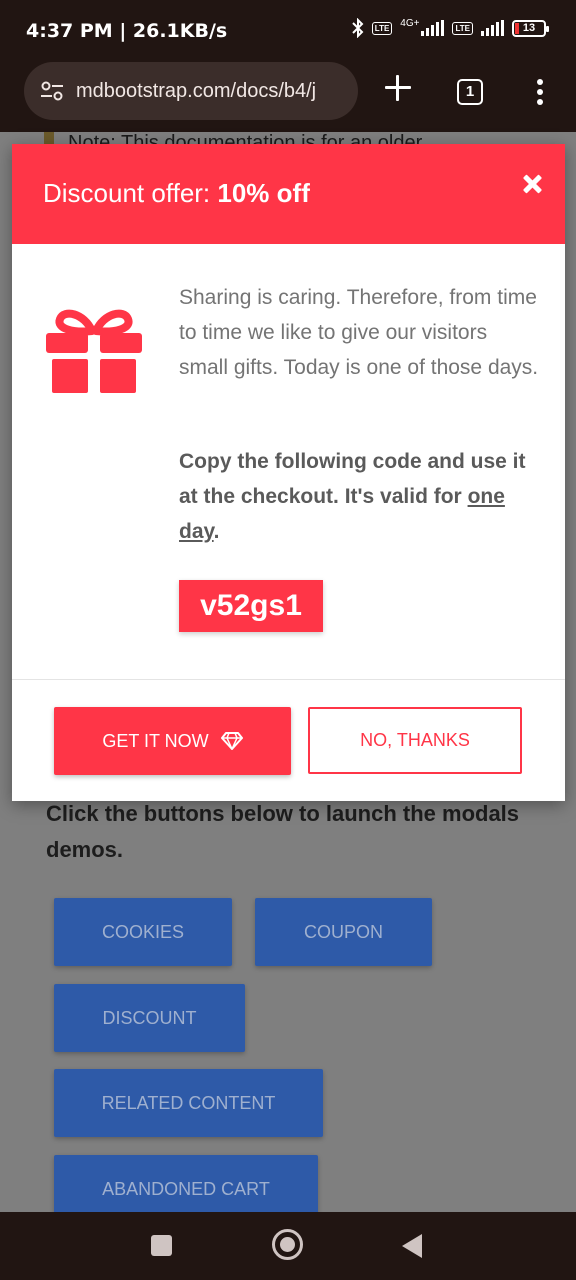 This screenshot has width=576, height=1280. Describe the element at coordinates (343, 932) in the screenshot. I see `coupon-button: COUPON` at that location.